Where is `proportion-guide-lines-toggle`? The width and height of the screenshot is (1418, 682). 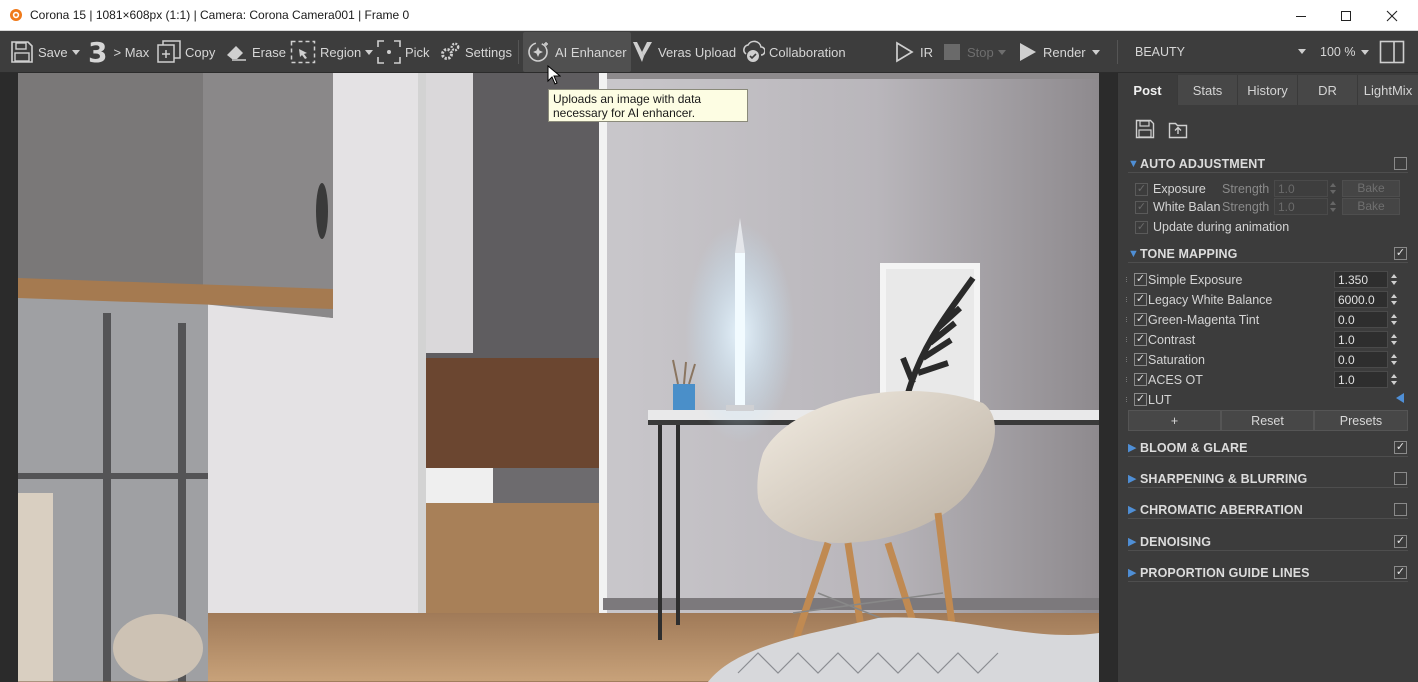 proportion-guide-lines-toggle is located at coordinates (1400, 572).